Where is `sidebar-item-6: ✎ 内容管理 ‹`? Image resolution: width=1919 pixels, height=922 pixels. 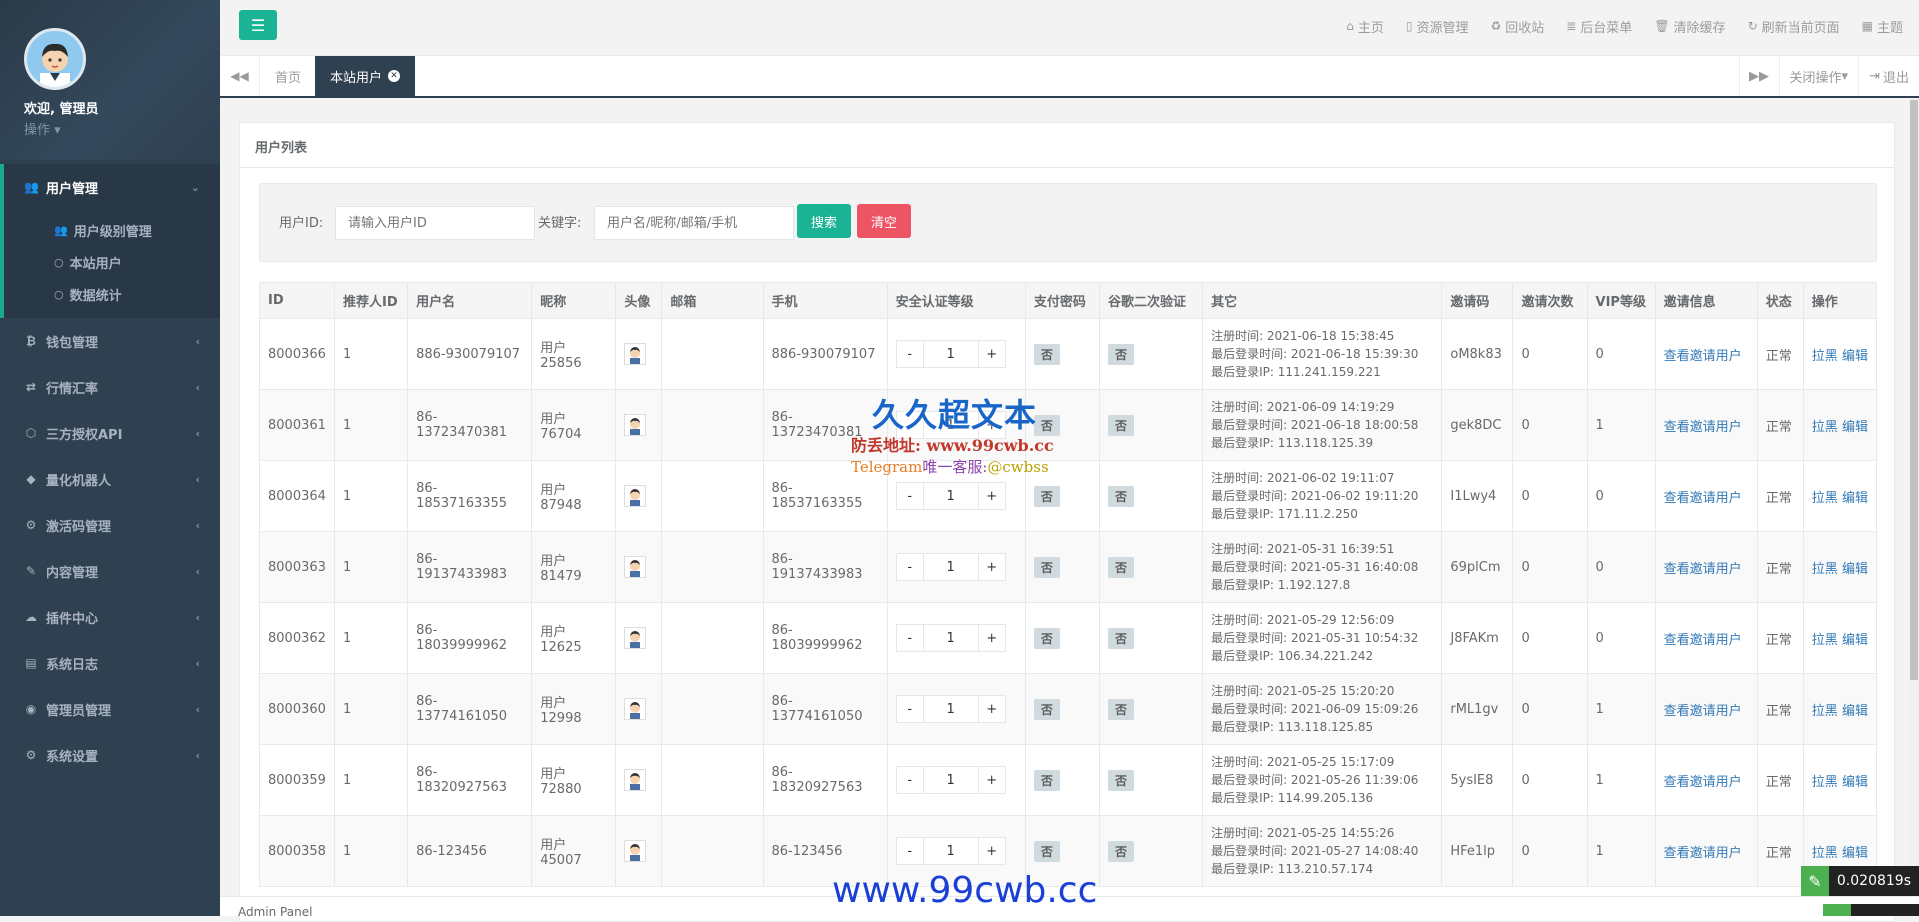 sidebar-item-6: ✎ 内容管理 ‹ is located at coordinates (110, 571).